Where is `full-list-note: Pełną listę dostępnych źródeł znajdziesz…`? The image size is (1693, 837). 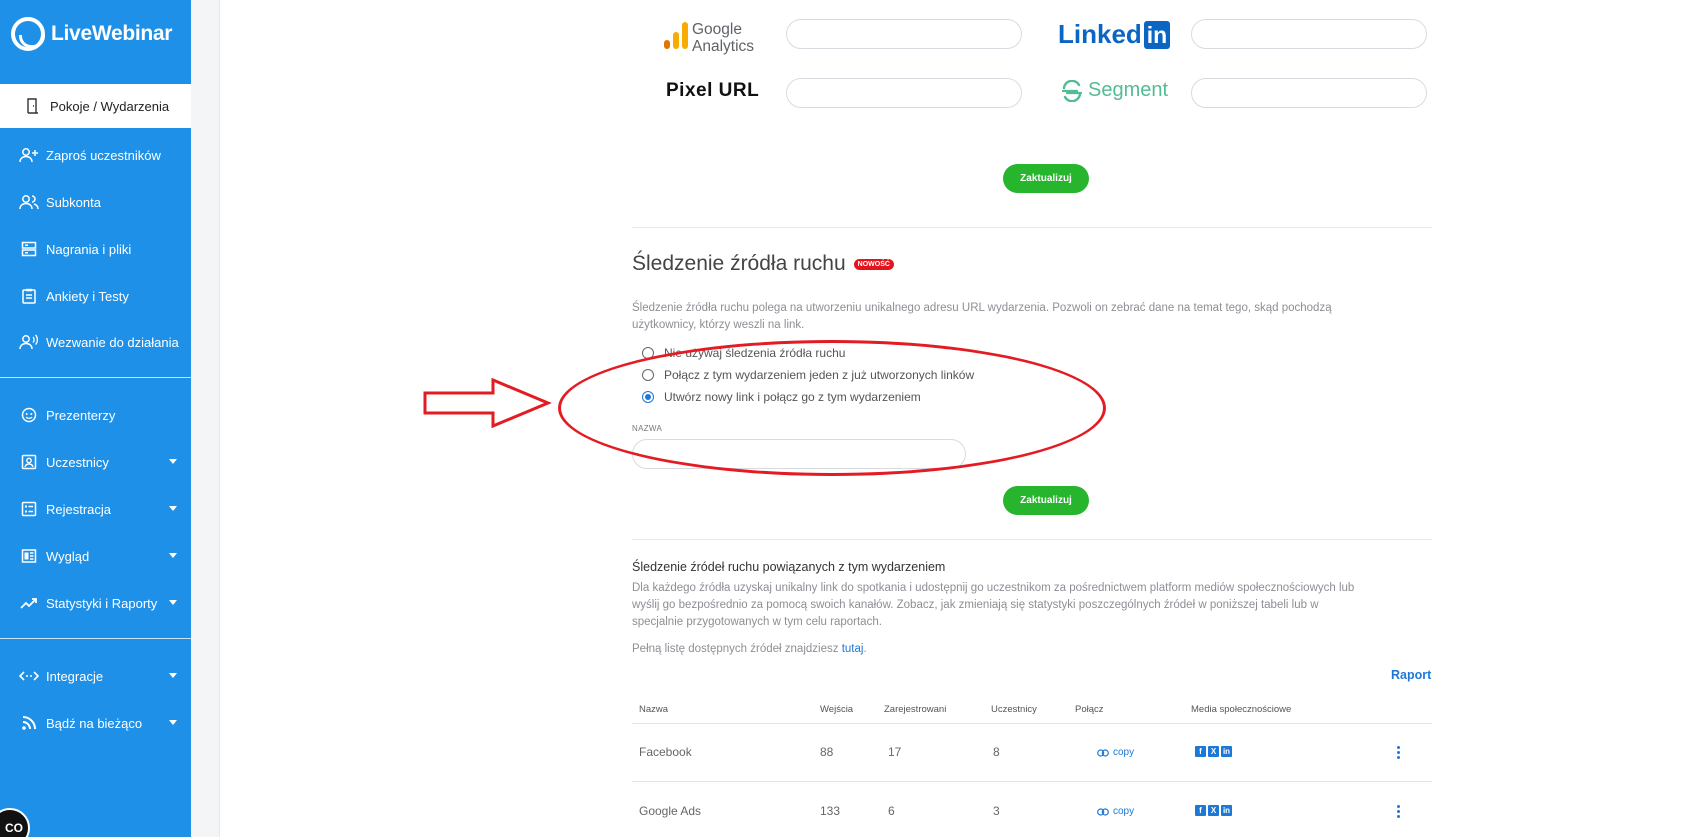
full-list-note: Pełną listę dostępnych źródeł znajdziesz… is located at coordinates (997, 649).